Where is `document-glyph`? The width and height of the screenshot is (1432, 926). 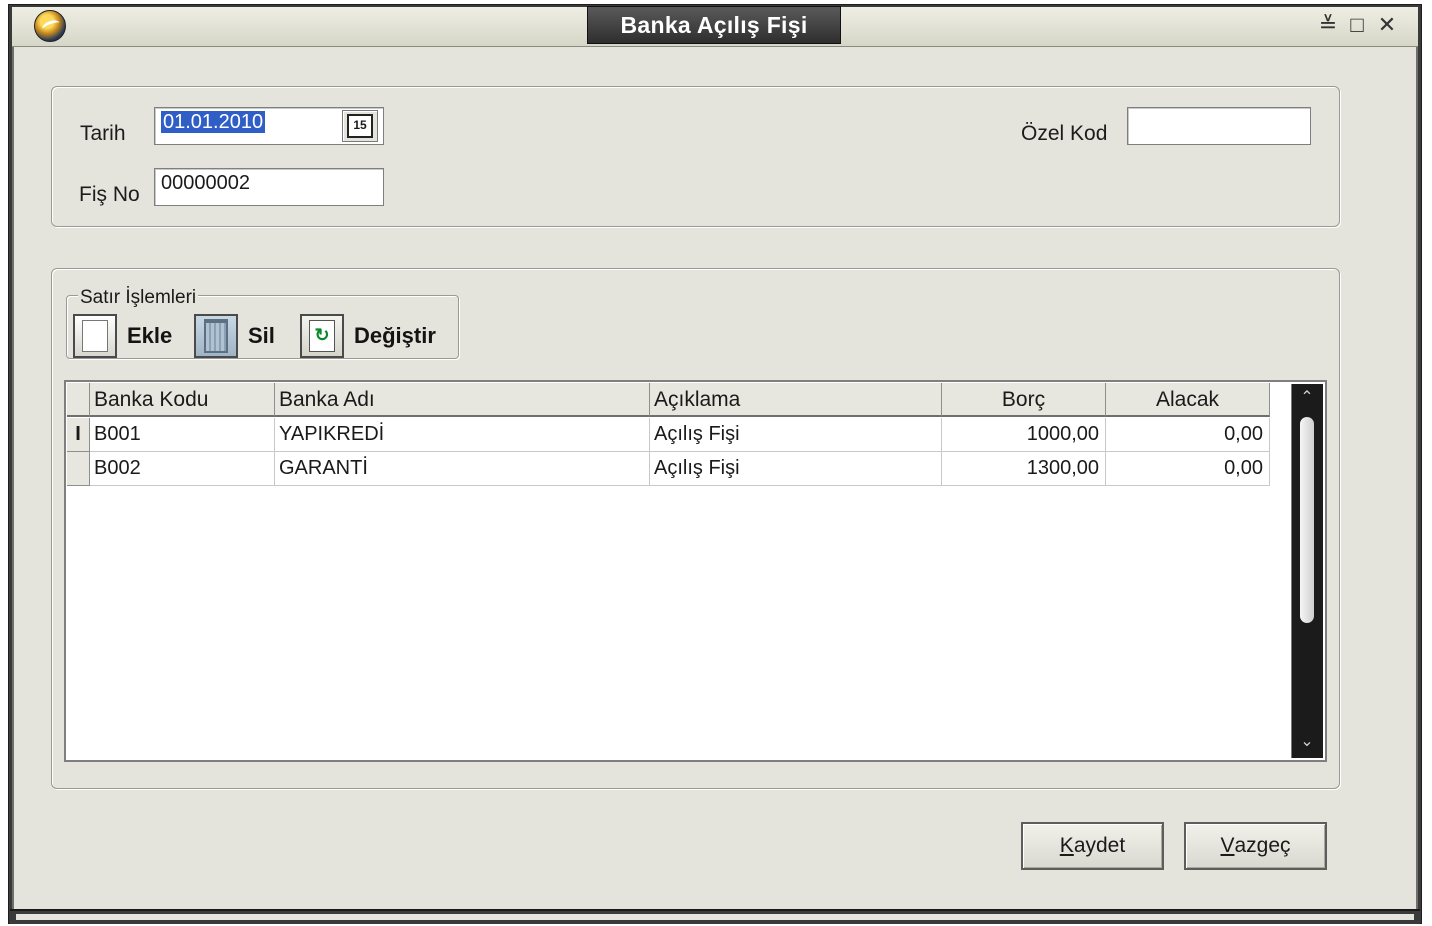 document-glyph is located at coordinates (95, 336).